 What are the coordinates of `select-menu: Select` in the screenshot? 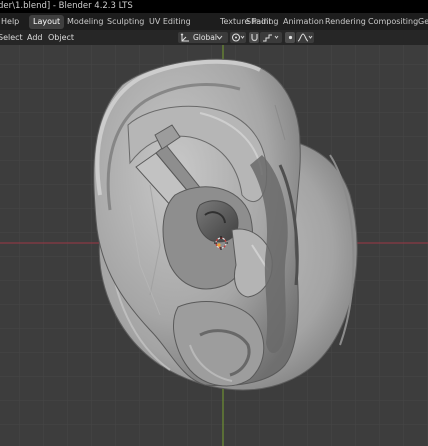 It's located at (11, 37).